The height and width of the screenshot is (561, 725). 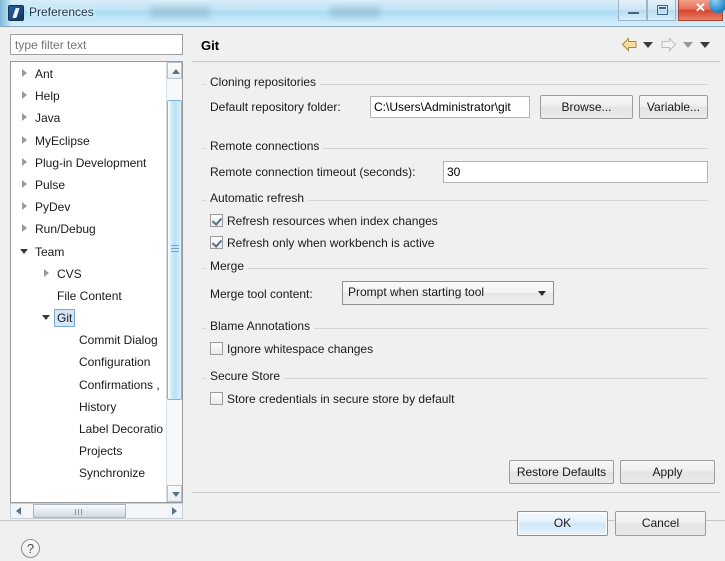 I want to click on default-repository-folder-input, so click(x=450, y=107).